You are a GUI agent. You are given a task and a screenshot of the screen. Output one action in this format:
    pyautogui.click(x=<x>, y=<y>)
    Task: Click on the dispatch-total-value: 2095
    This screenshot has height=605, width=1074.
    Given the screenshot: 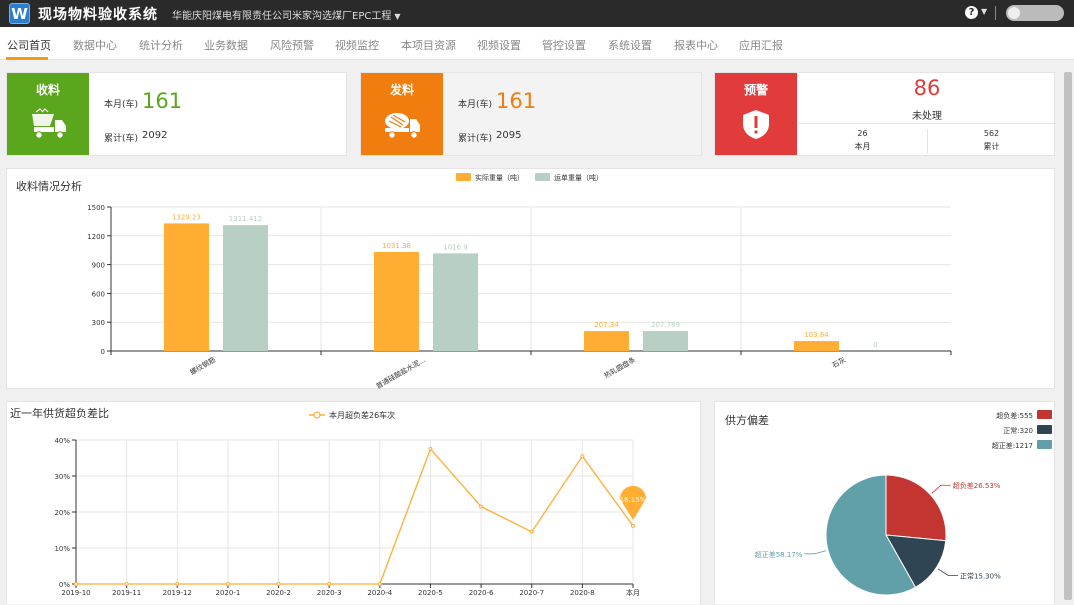 What is the action you would take?
    pyautogui.click(x=509, y=135)
    